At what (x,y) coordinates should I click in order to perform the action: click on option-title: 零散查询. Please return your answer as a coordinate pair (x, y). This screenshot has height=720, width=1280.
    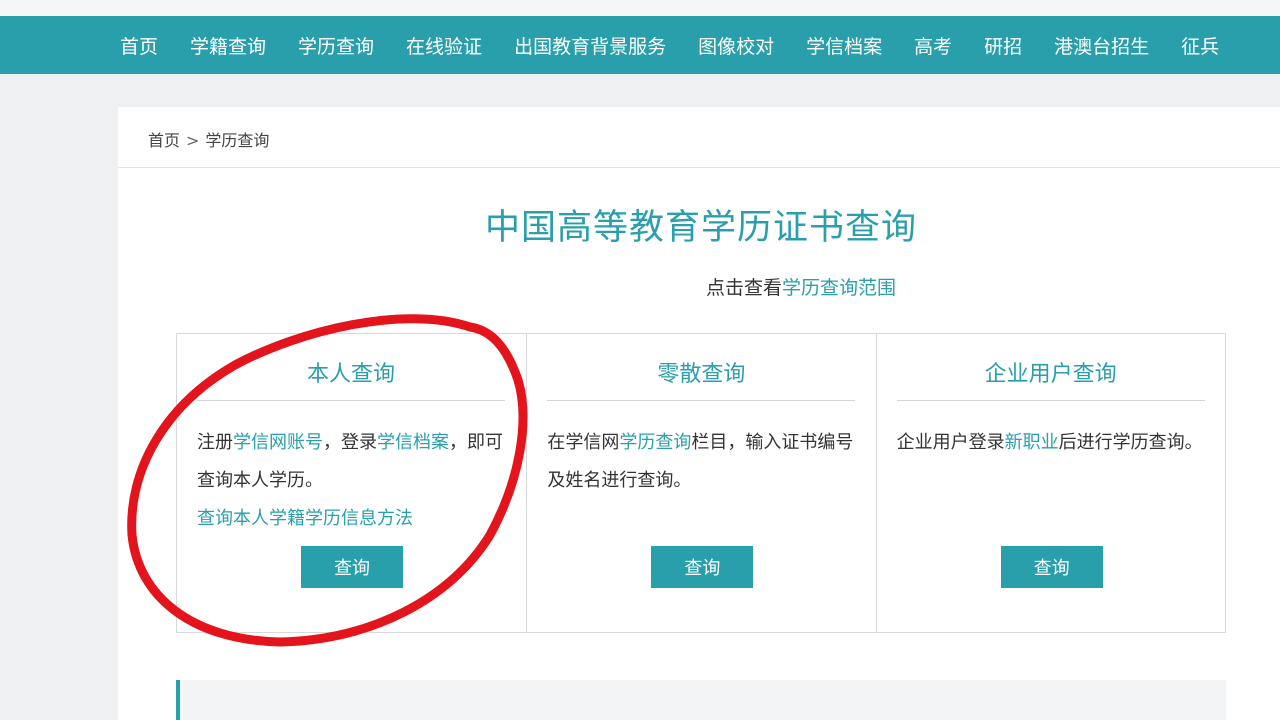
    Looking at the image, I should click on (701, 378).